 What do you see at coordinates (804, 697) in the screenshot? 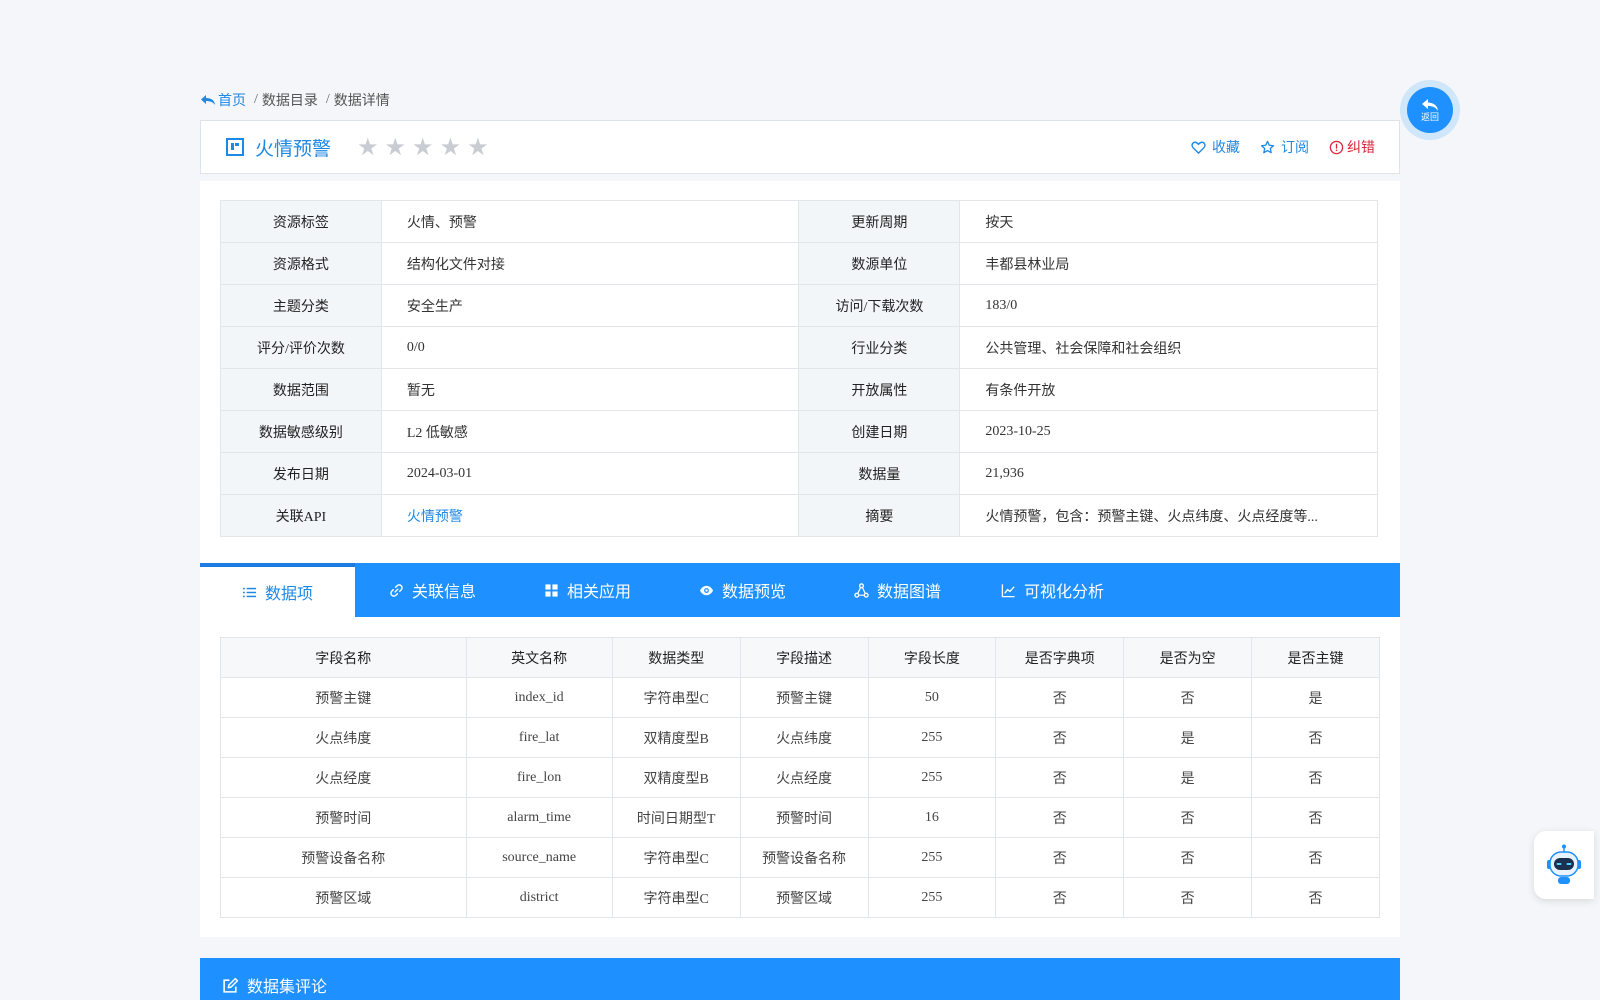
I see `table-cell: 预警主键` at bounding box center [804, 697].